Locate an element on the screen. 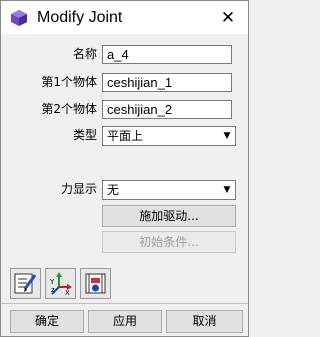 This screenshot has width=320, height=337. type-select-value: 平面上 is located at coordinates (125, 136).